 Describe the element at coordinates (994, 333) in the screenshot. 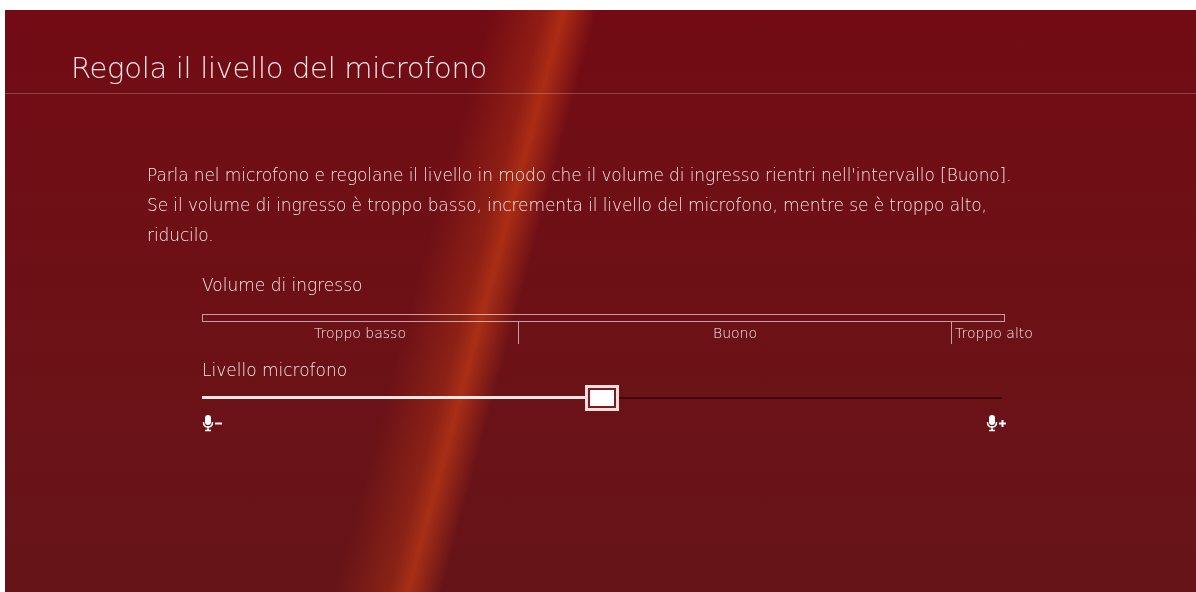

I see `range-label: Troppo alto` at that location.